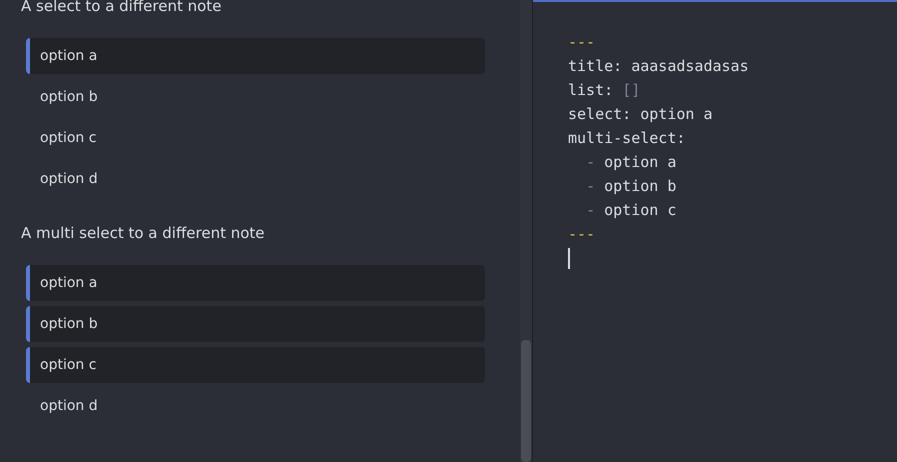  What do you see at coordinates (600, 114) in the screenshot?
I see `yaml-key: select:` at bounding box center [600, 114].